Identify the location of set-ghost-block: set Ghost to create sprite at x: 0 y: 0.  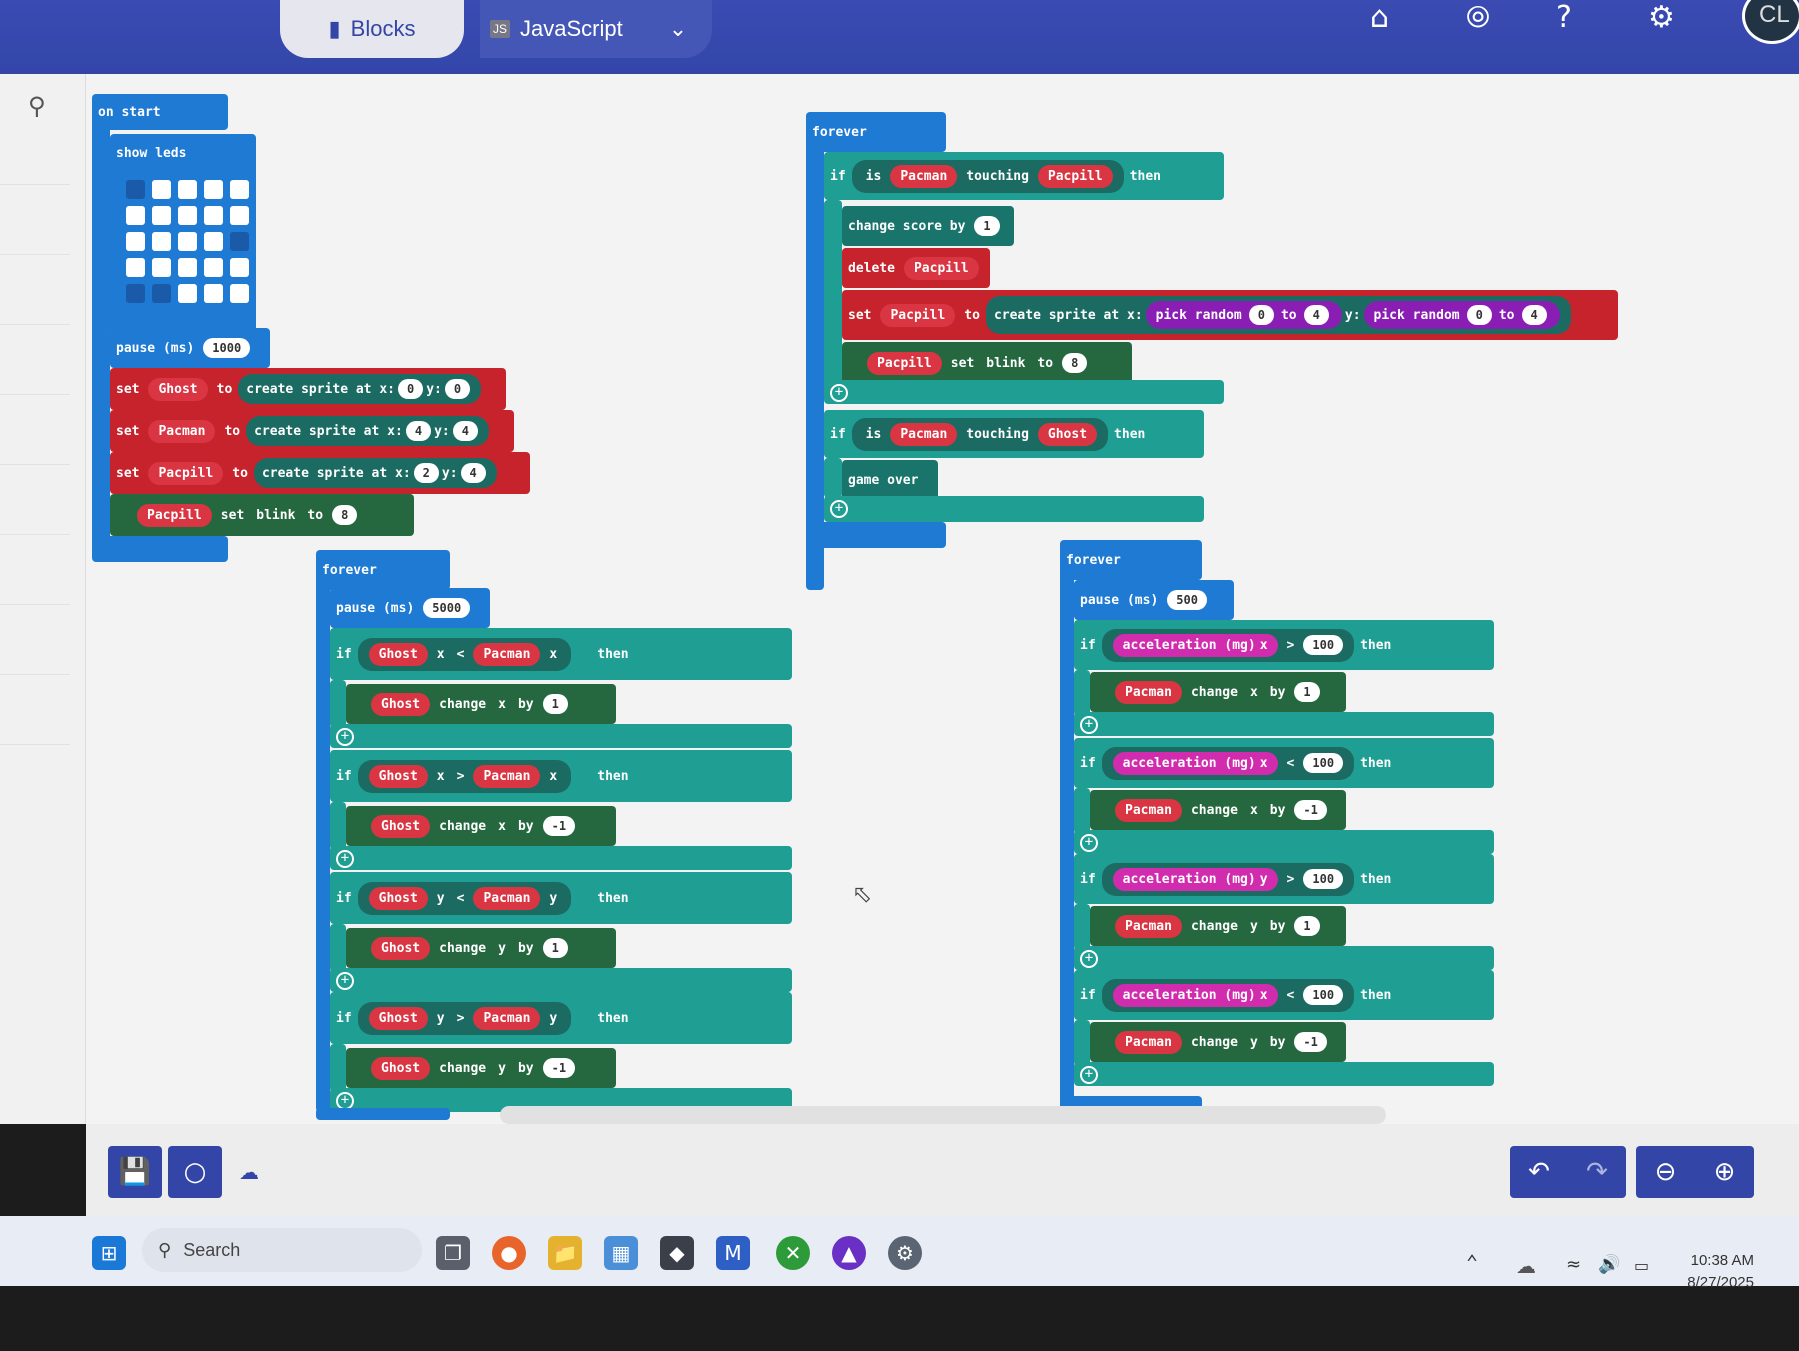
(308, 389).